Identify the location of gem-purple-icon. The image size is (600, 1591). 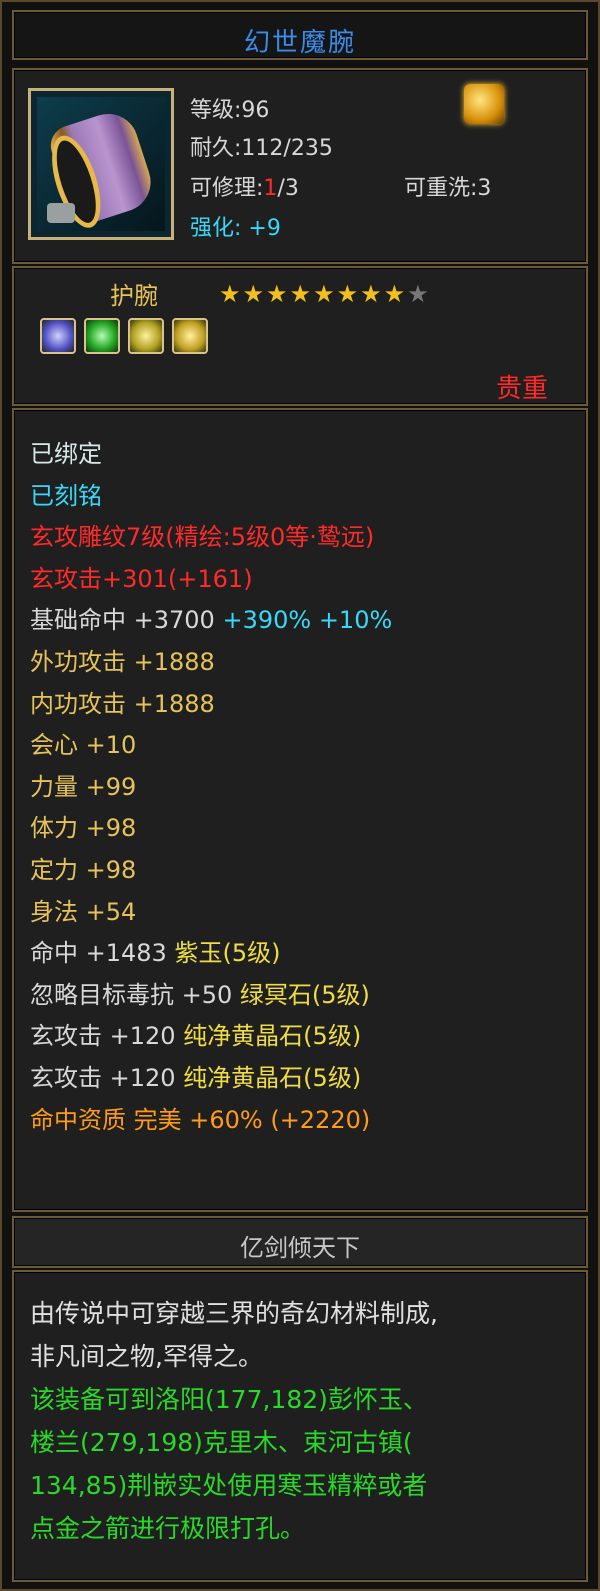
(58, 336).